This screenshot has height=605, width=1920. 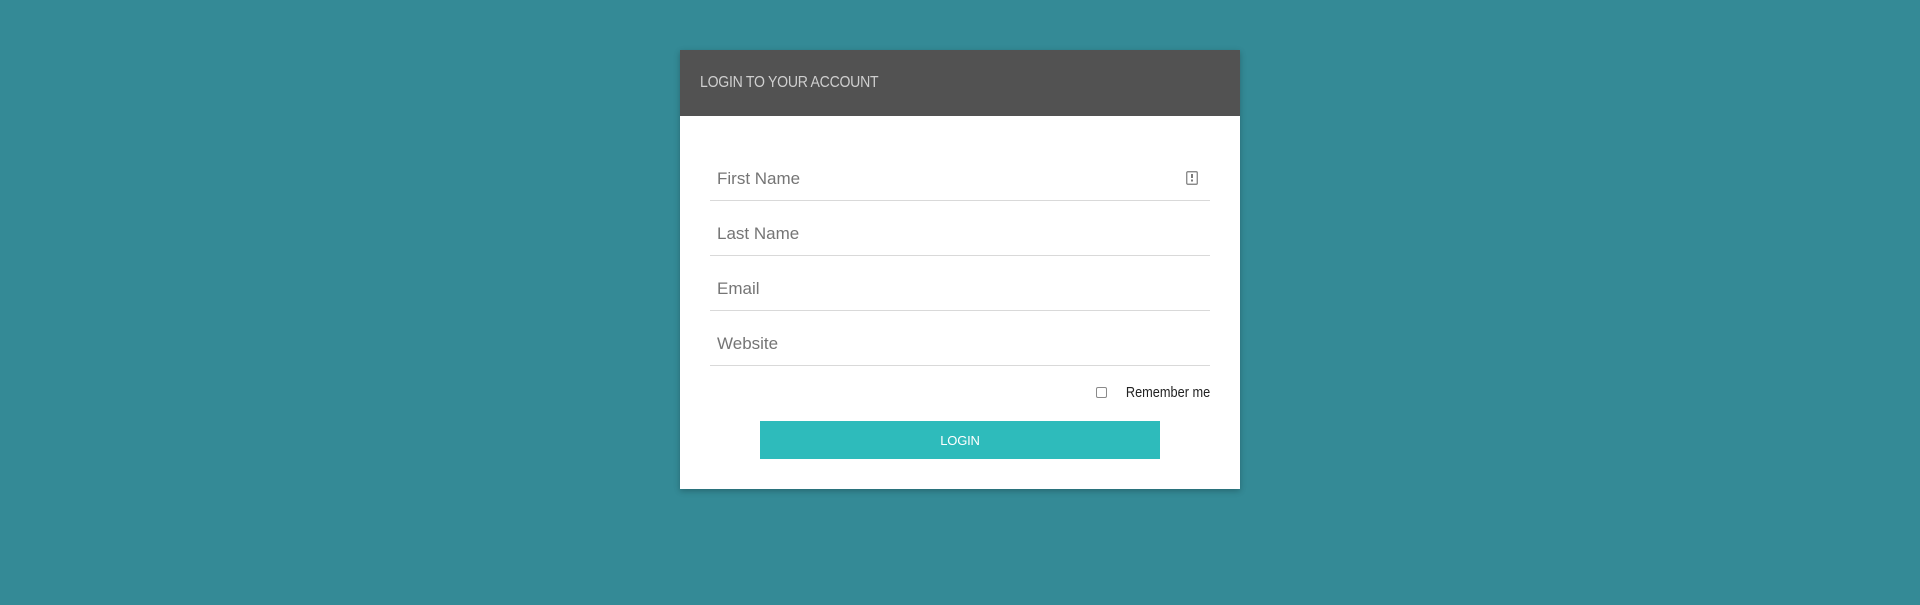 I want to click on card-title: LOGIN TO YOUR ACCOUNT, so click(x=789, y=82).